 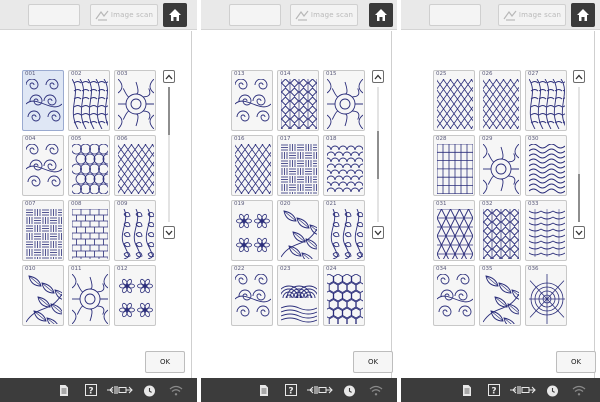 What do you see at coordinates (500, 165) in the screenshot?
I see `pattern-tile: 029` at bounding box center [500, 165].